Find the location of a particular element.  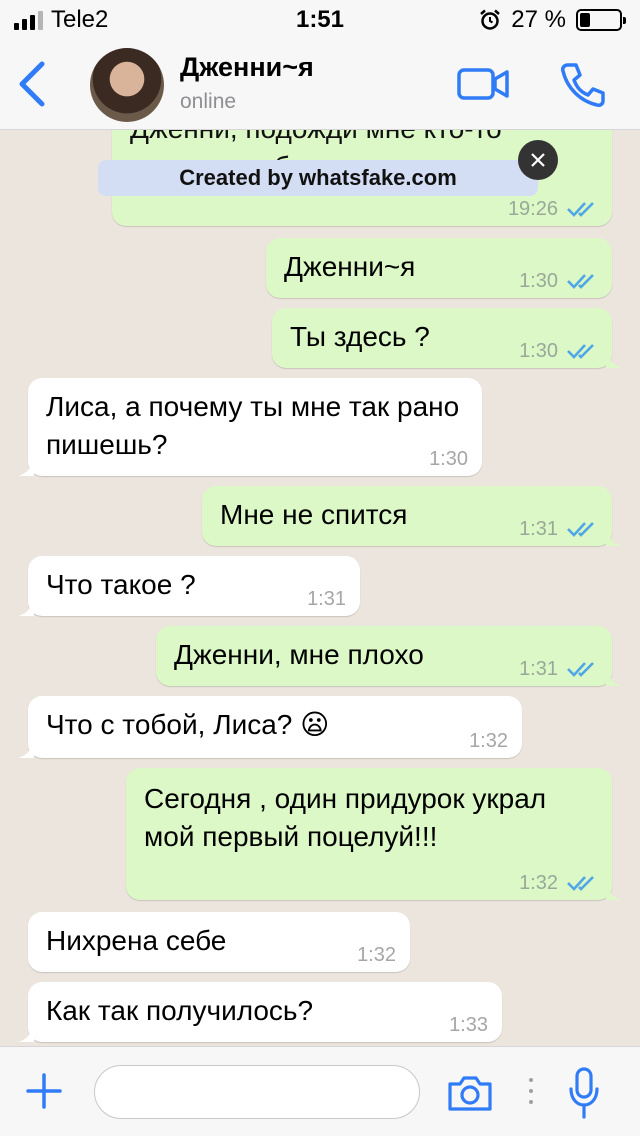

message-text: Лиса, а почему ты мне так рано пишешь? is located at coordinates (253, 425).